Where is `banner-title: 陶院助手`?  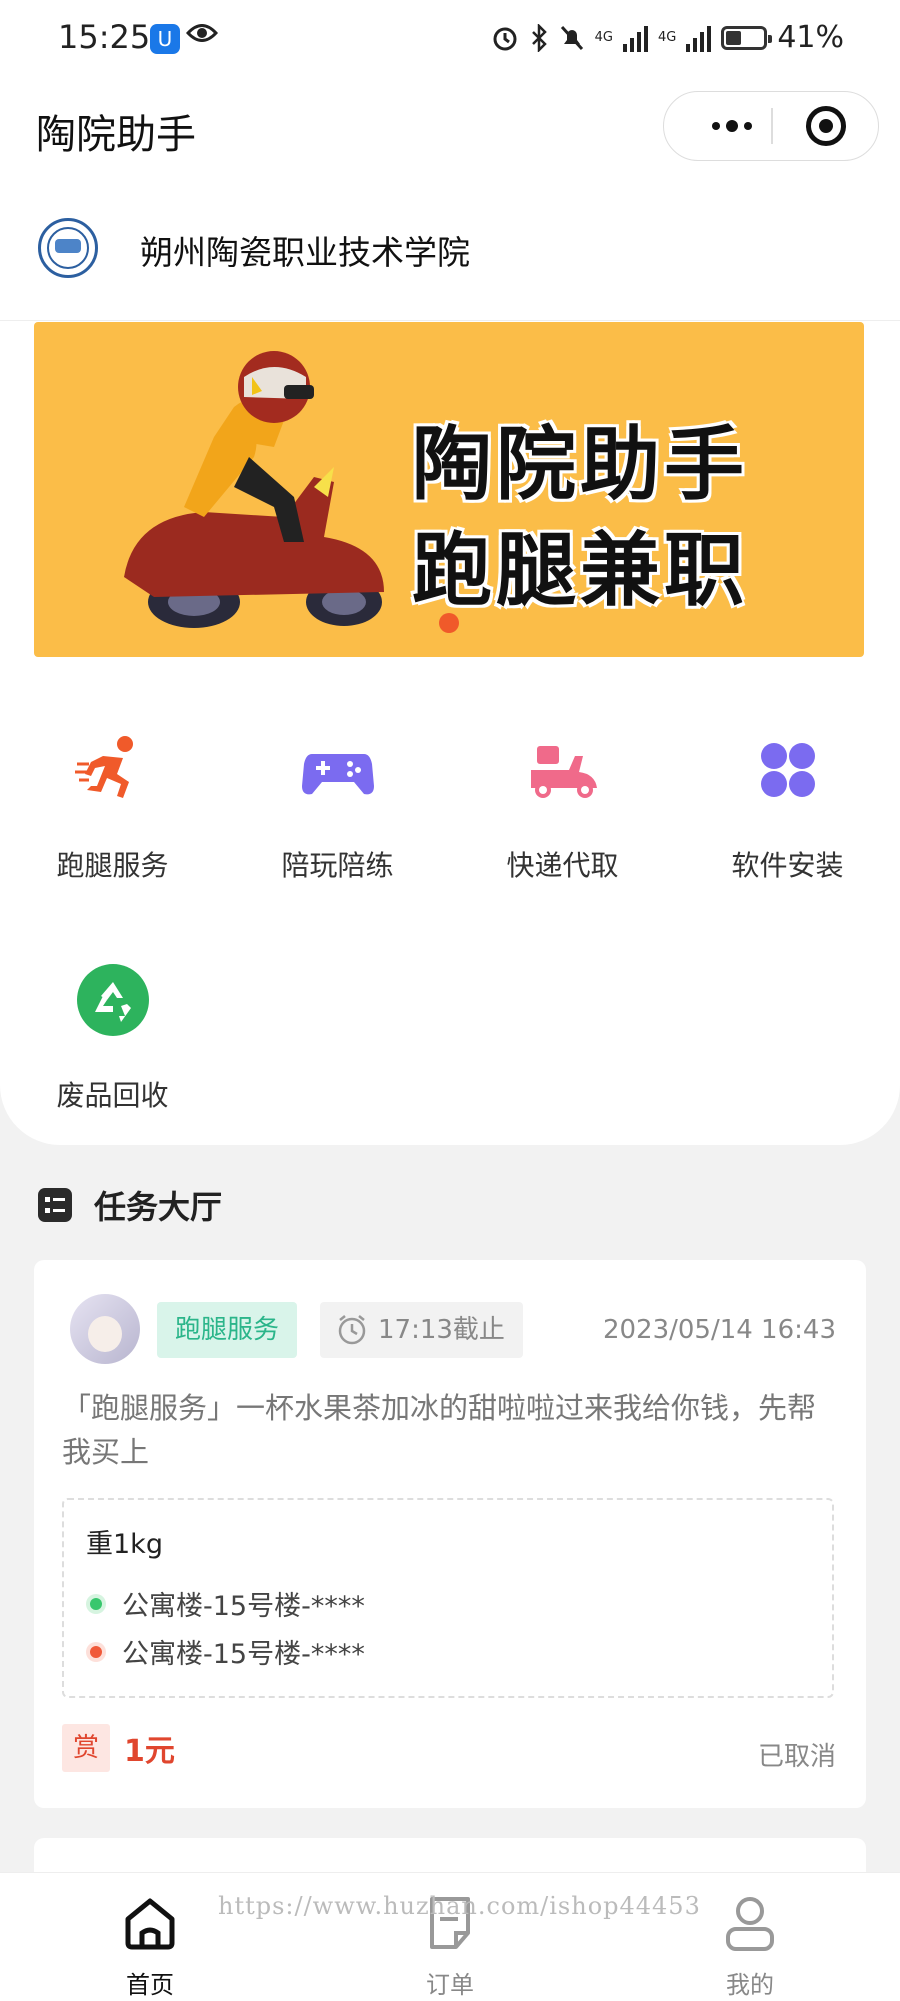 banner-title: 陶院助手 is located at coordinates (580, 464).